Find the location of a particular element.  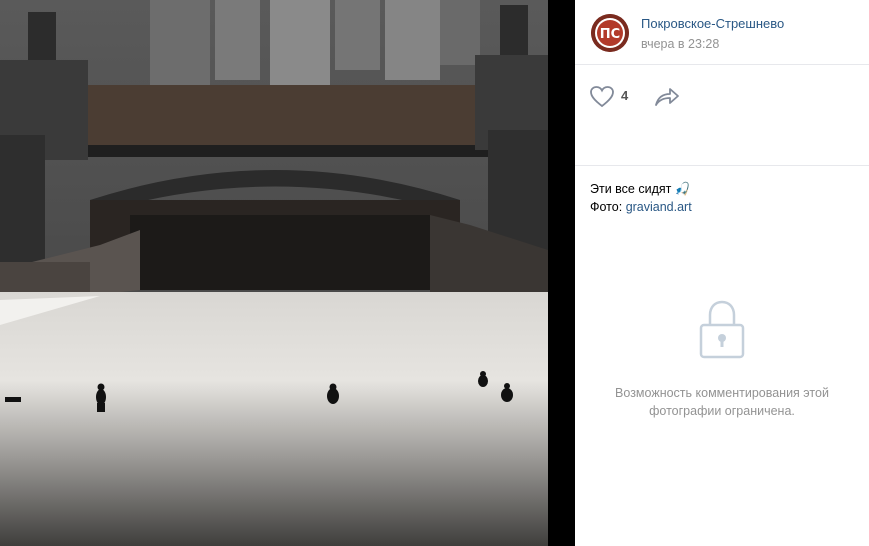

post-caption: Эти все сидят 🎣 Фото: graviand.art is located at coordinates (641, 198).